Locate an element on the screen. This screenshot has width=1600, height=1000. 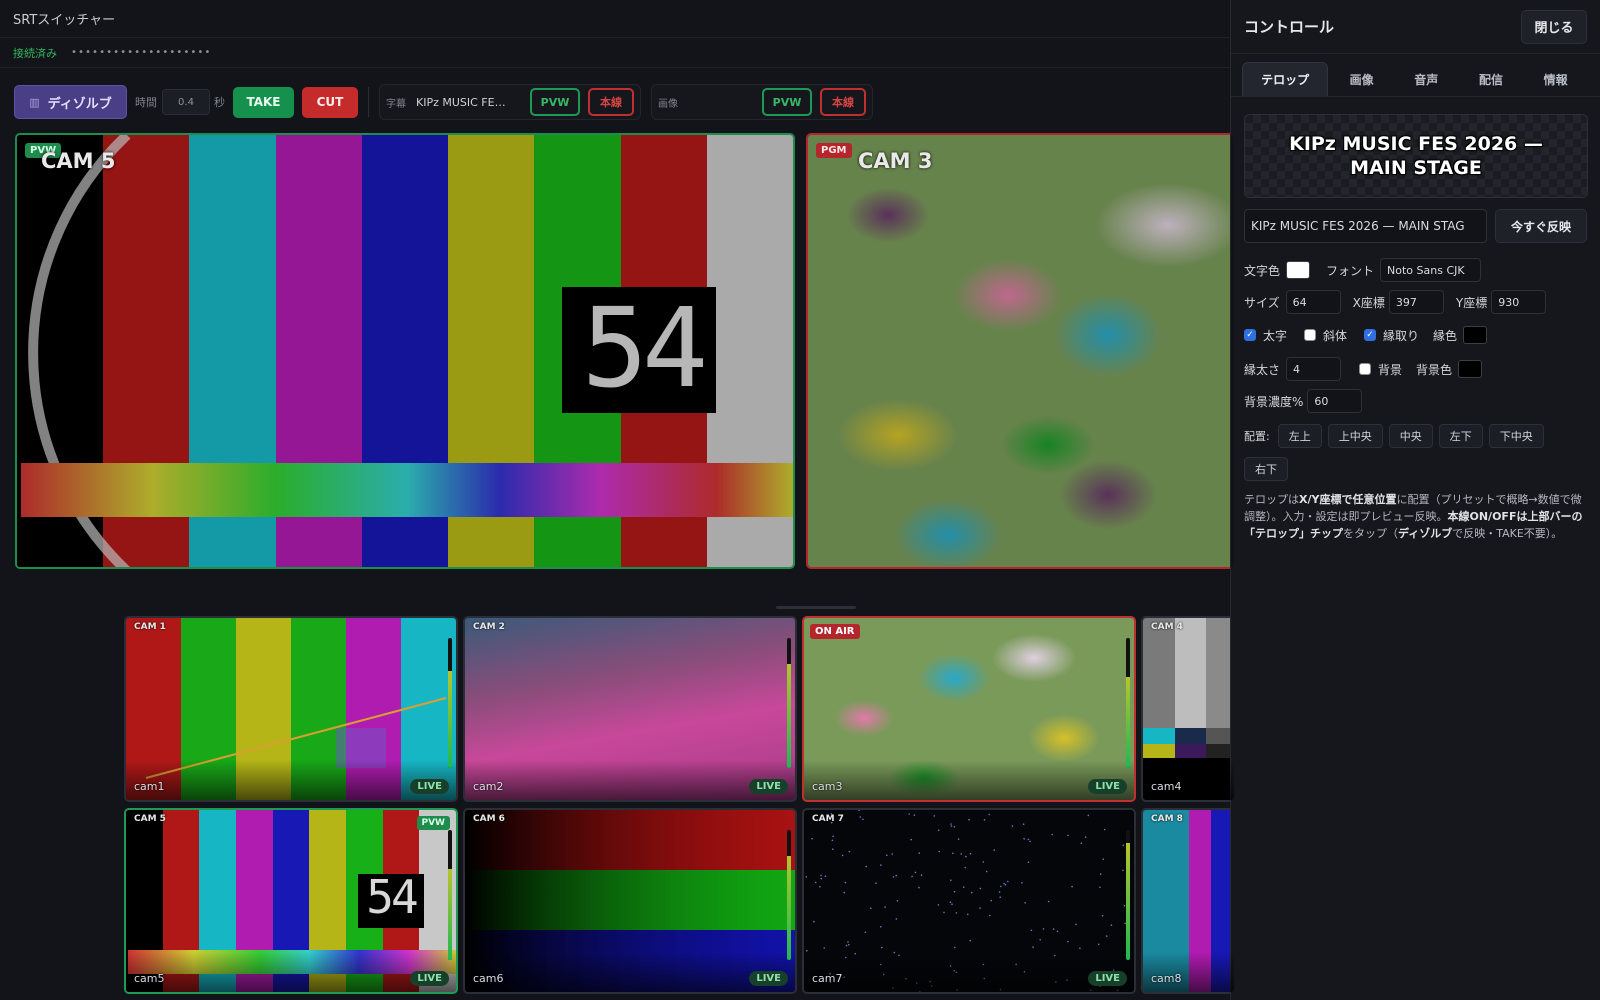
note-text: で反映・TAKE不要）。 is located at coordinates (1507, 533).